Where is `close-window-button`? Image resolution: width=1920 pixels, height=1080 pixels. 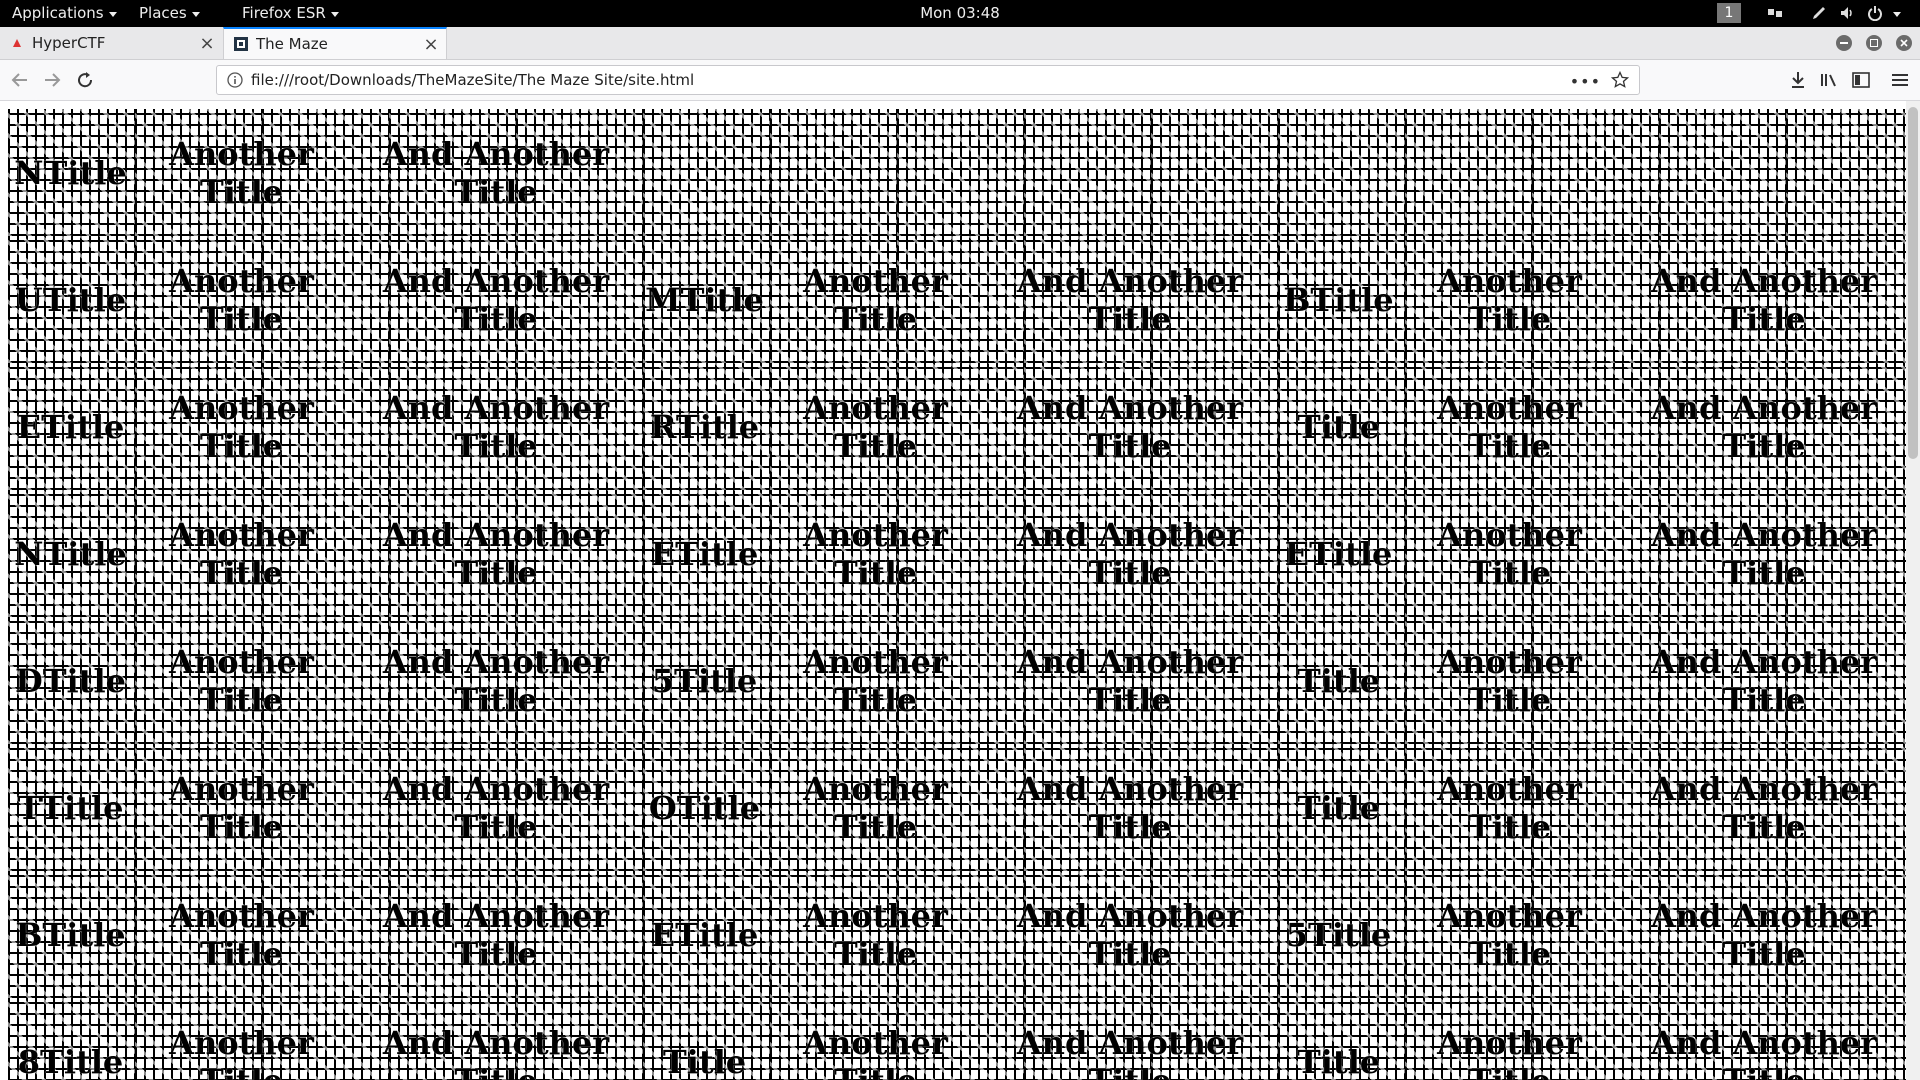
close-window-button is located at coordinates (1904, 43).